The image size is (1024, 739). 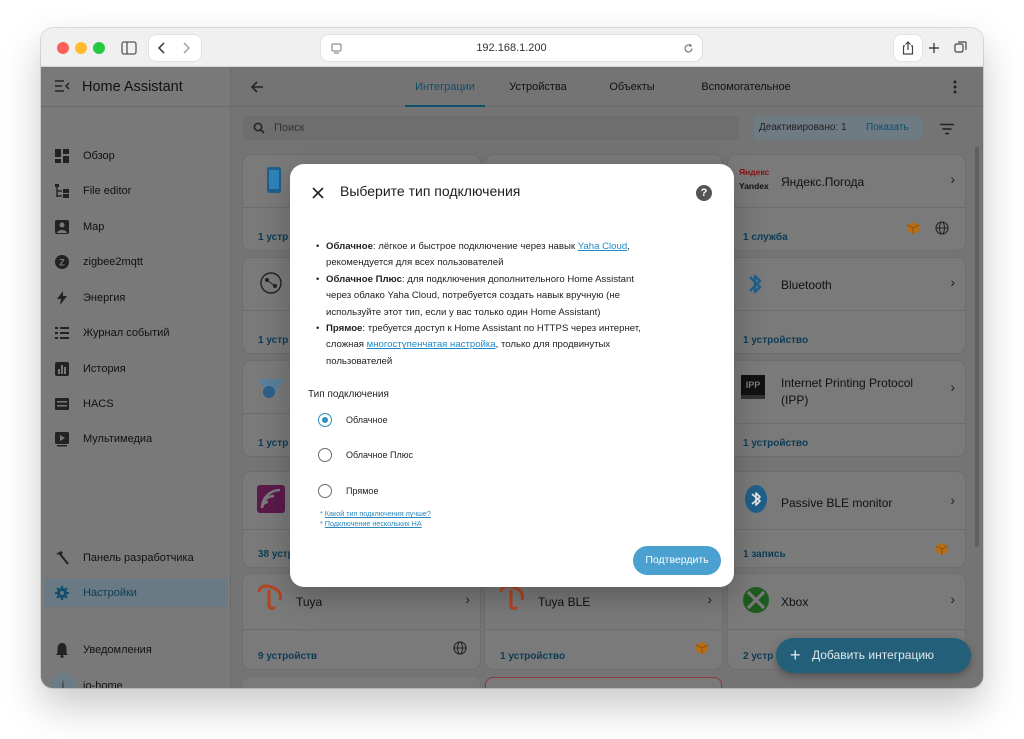 What do you see at coordinates (62, 558) in the screenshot?
I see `hammer-icon` at bounding box center [62, 558].